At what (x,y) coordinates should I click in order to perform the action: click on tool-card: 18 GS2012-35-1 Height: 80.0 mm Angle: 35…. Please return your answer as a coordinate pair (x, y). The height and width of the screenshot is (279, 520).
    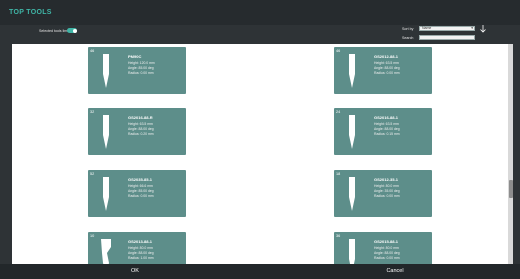
    Looking at the image, I should click on (383, 193).